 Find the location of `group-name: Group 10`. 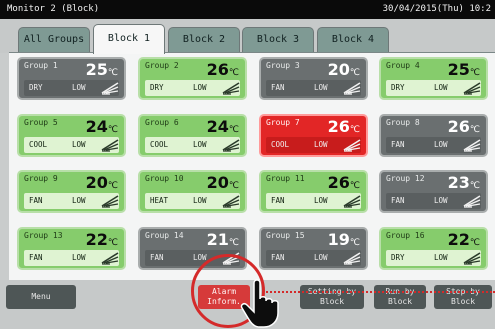

group-name: Group 10 is located at coordinates (164, 178).